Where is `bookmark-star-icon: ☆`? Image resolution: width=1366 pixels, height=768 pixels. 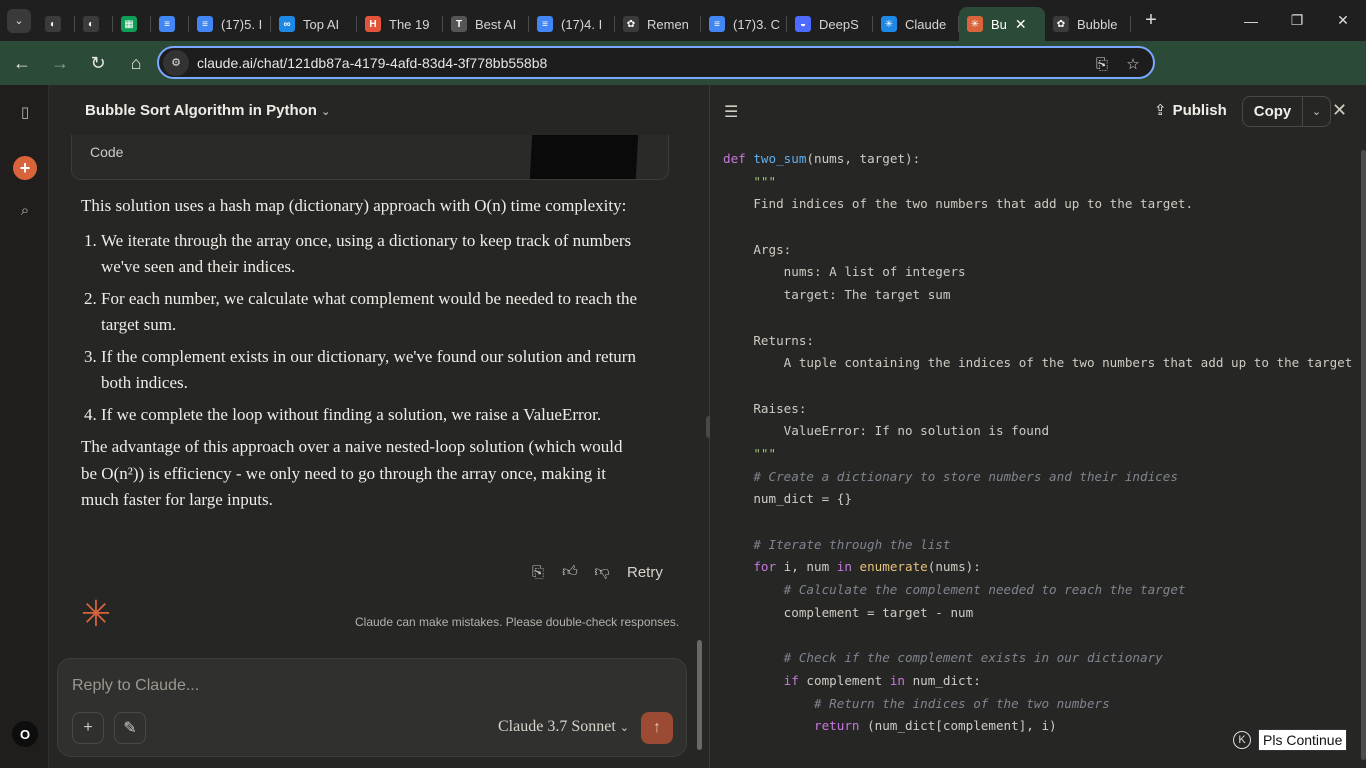
bookmark-star-icon: ☆ is located at coordinates (1133, 64).